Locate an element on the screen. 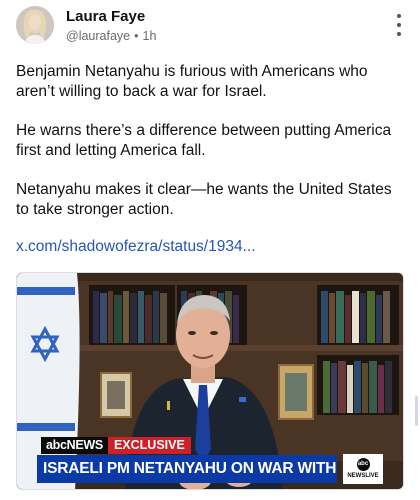  exclusive-label: EXCLUSIVE is located at coordinates (149, 445).